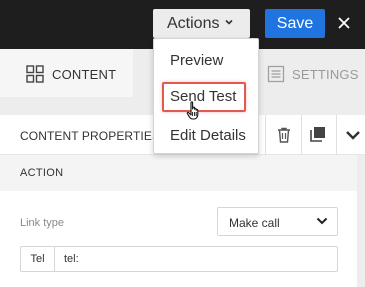 Image resolution: width=365 pixels, height=287 pixels. What do you see at coordinates (90, 136) in the screenshot?
I see `content-properties-title: CONTENT PROPERTIES` at bounding box center [90, 136].